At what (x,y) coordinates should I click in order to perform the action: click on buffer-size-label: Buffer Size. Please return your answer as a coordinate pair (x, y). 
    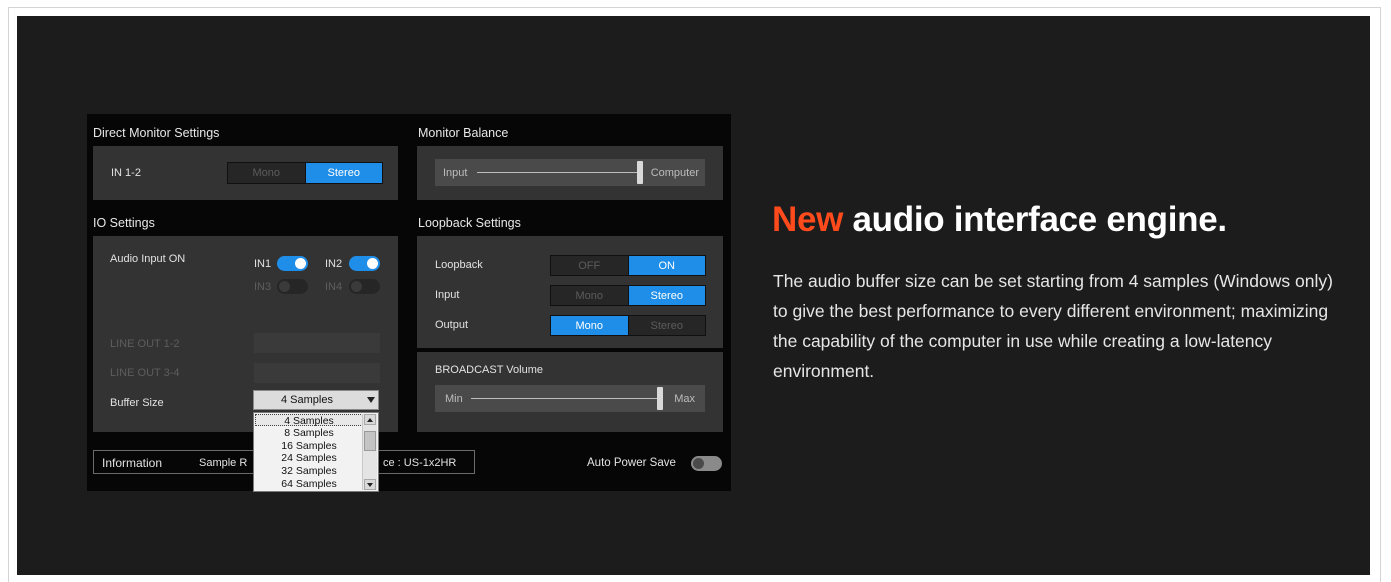
    Looking at the image, I should click on (137, 403).